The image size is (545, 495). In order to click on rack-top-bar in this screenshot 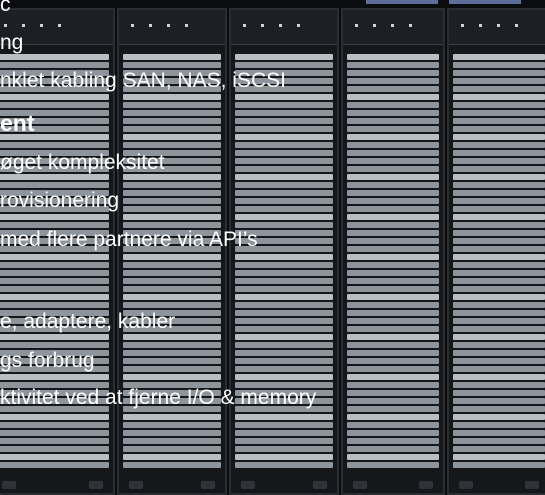, I will do `click(485, 2)`.